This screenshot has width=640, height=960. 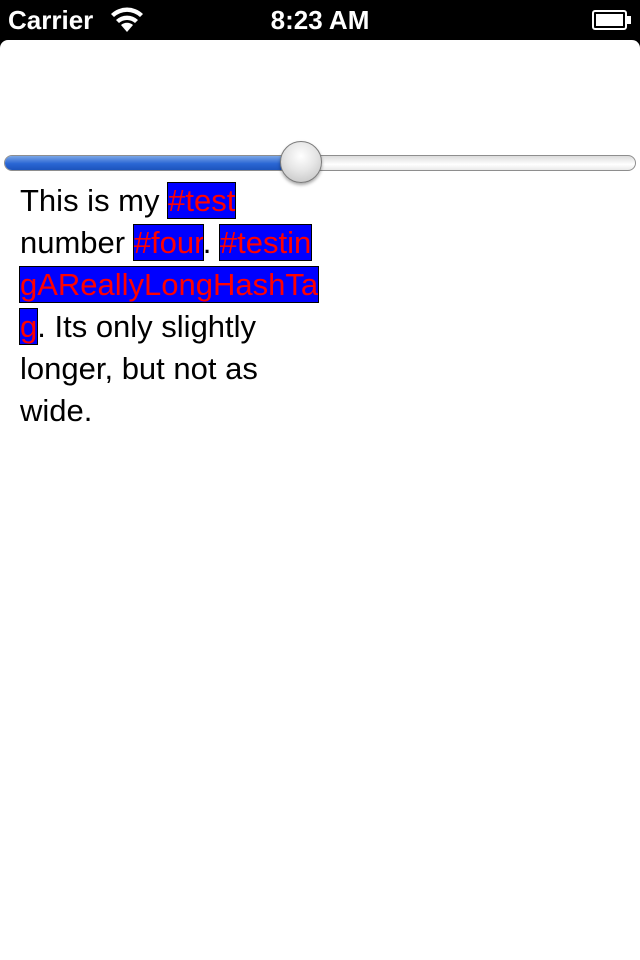 I want to click on slider-fill, so click(x=154, y=163).